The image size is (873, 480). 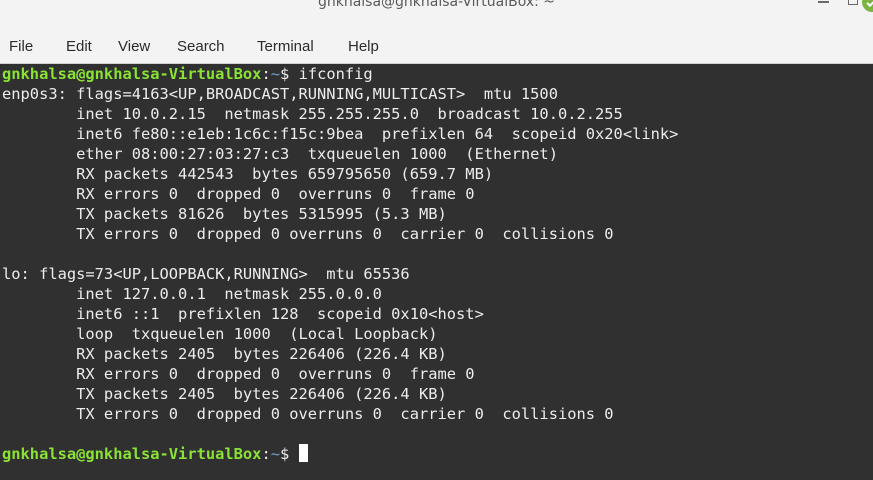 I want to click on command-line: gnkhalsa@gnkhalsa-VirtualBox:~$ ifconfig, so click(x=187, y=74).